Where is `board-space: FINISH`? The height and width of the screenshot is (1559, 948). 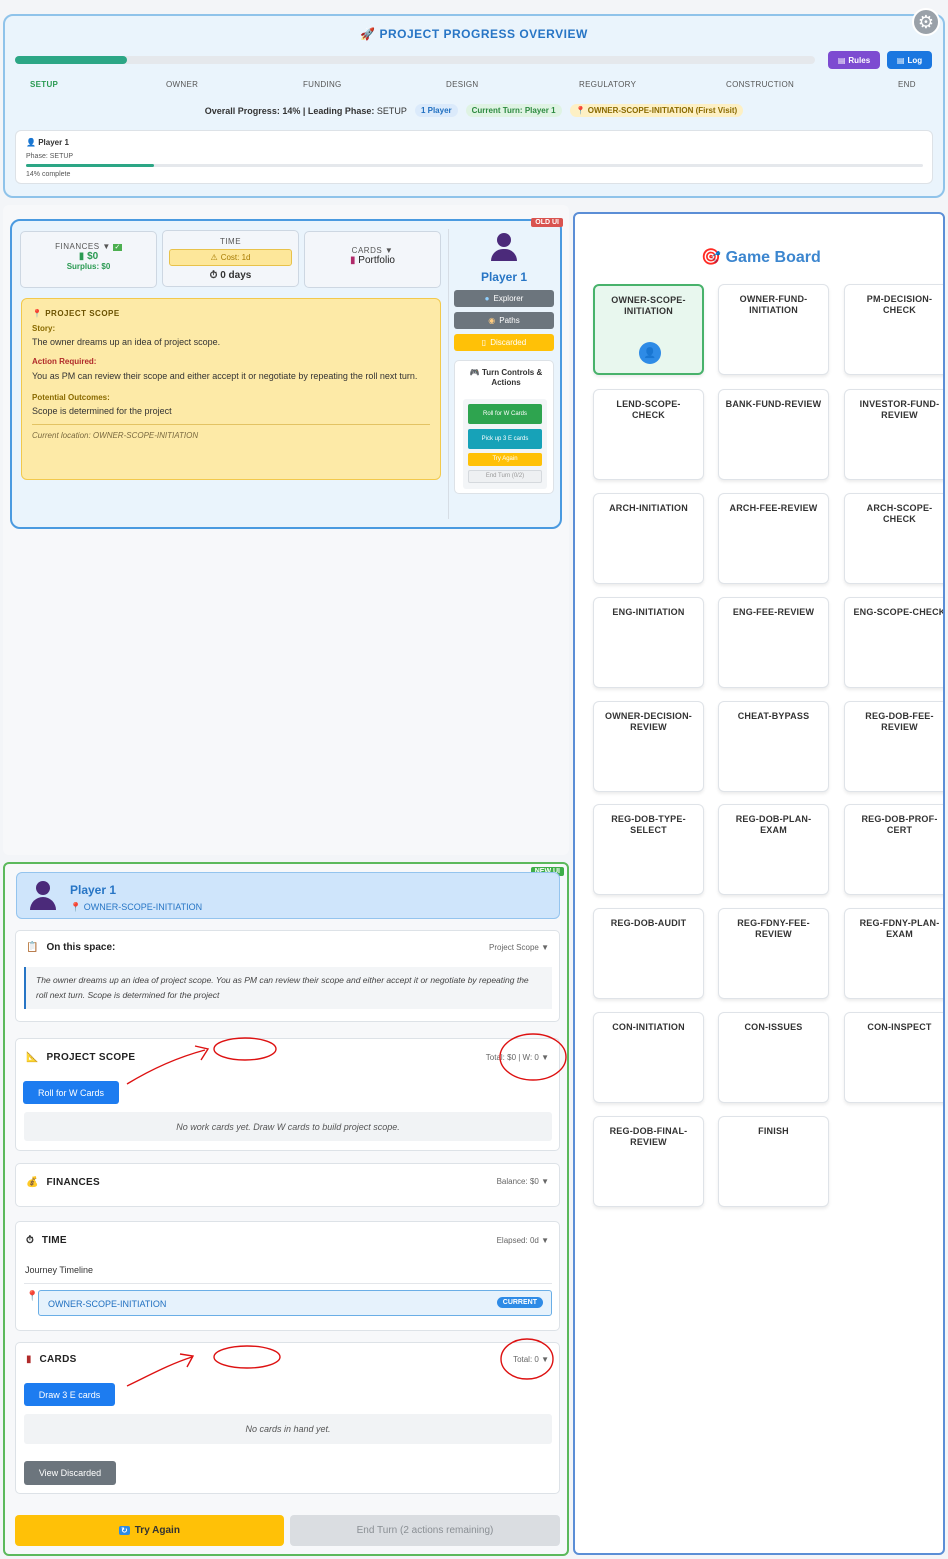 board-space: FINISH is located at coordinates (773, 1161).